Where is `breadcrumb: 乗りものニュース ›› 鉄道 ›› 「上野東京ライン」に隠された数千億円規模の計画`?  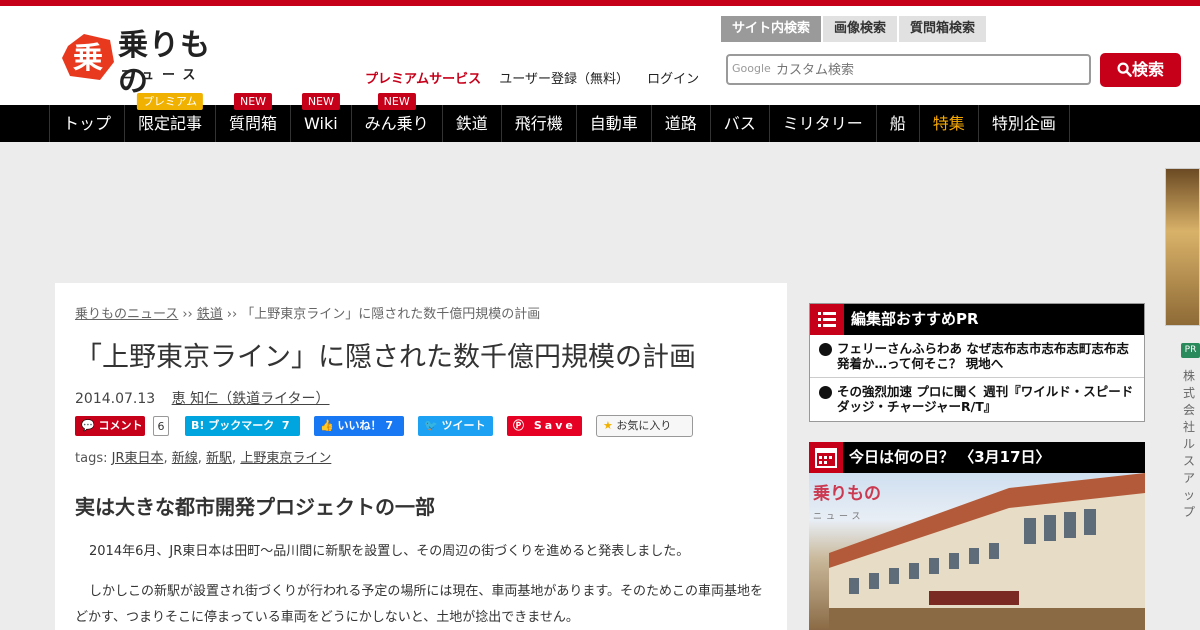 breadcrumb: 乗りものニュース ›› 鉄道 ›› 「上野東京ライン」に隠された数千億円規模の計画 is located at coordinates (307, 312).